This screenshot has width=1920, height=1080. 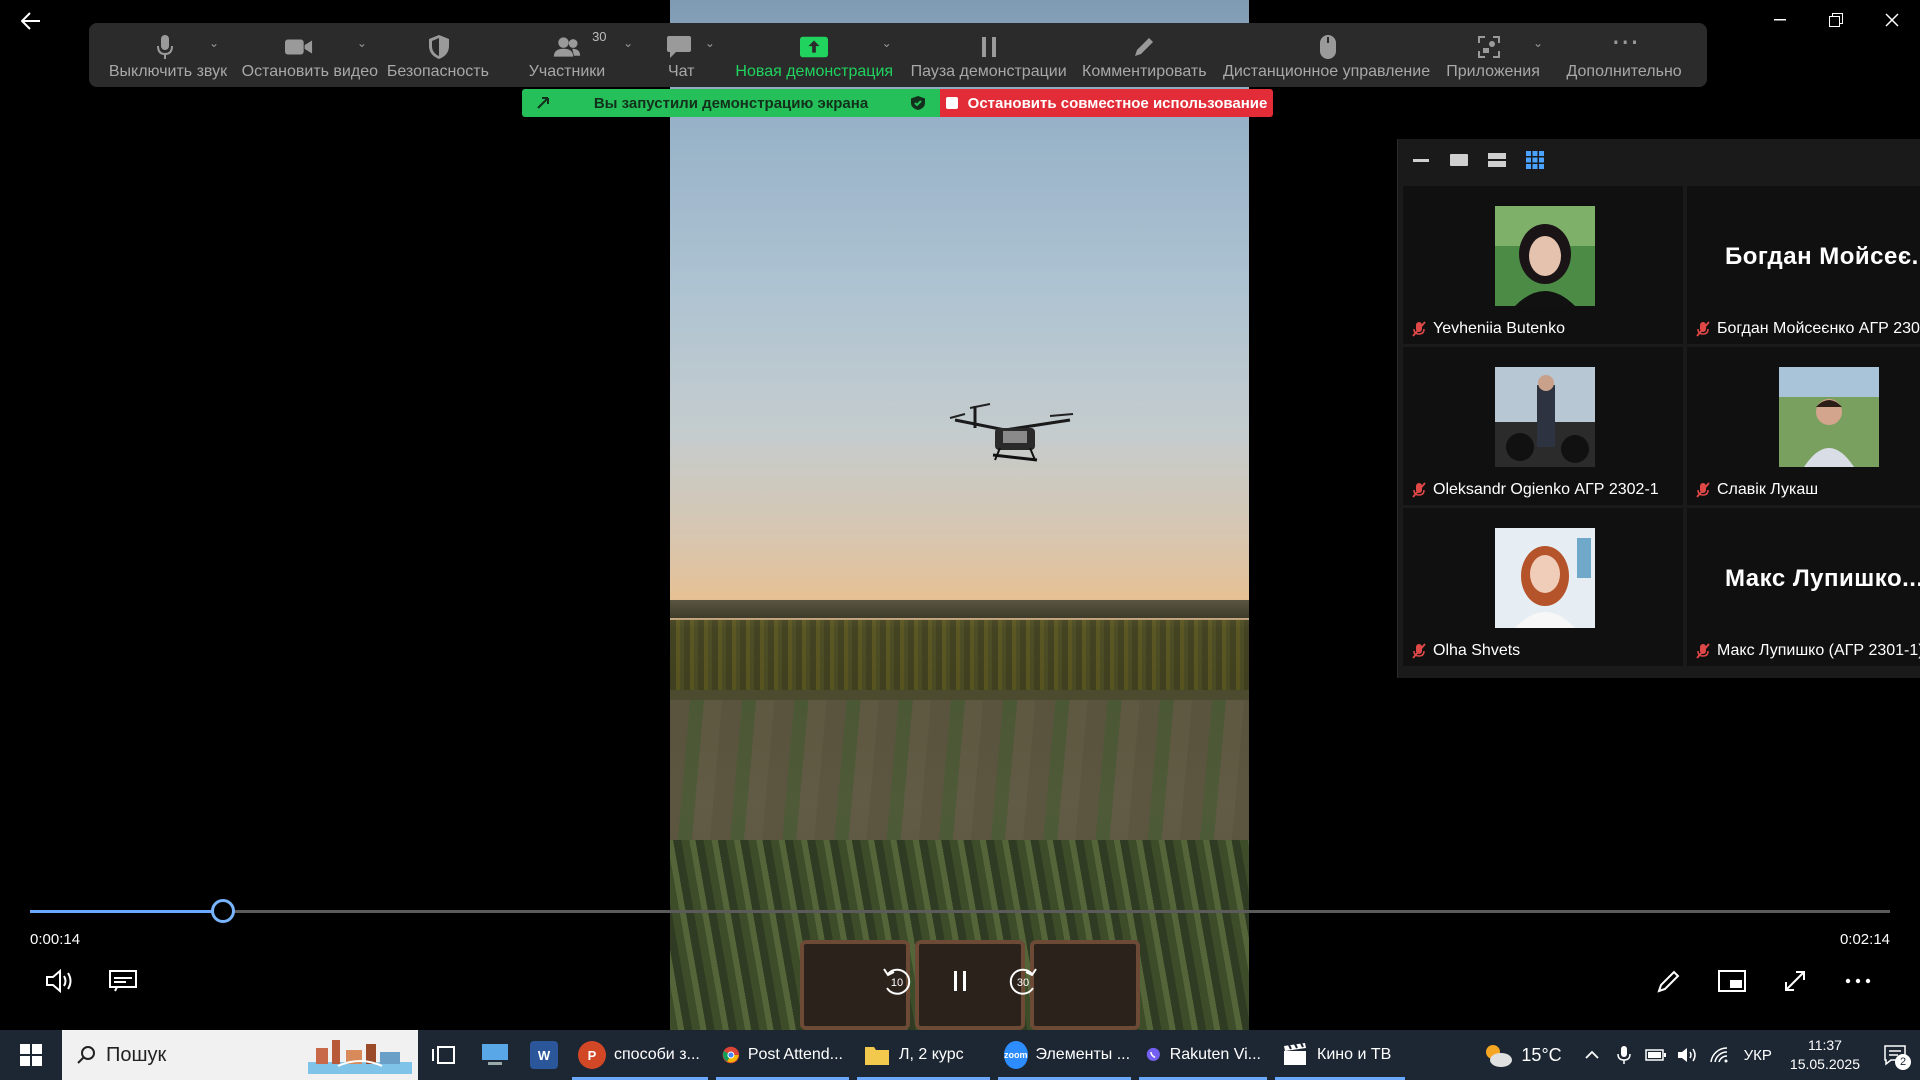 I want to click on notification-count-badge: 2, so click(x=1903, y=1062).